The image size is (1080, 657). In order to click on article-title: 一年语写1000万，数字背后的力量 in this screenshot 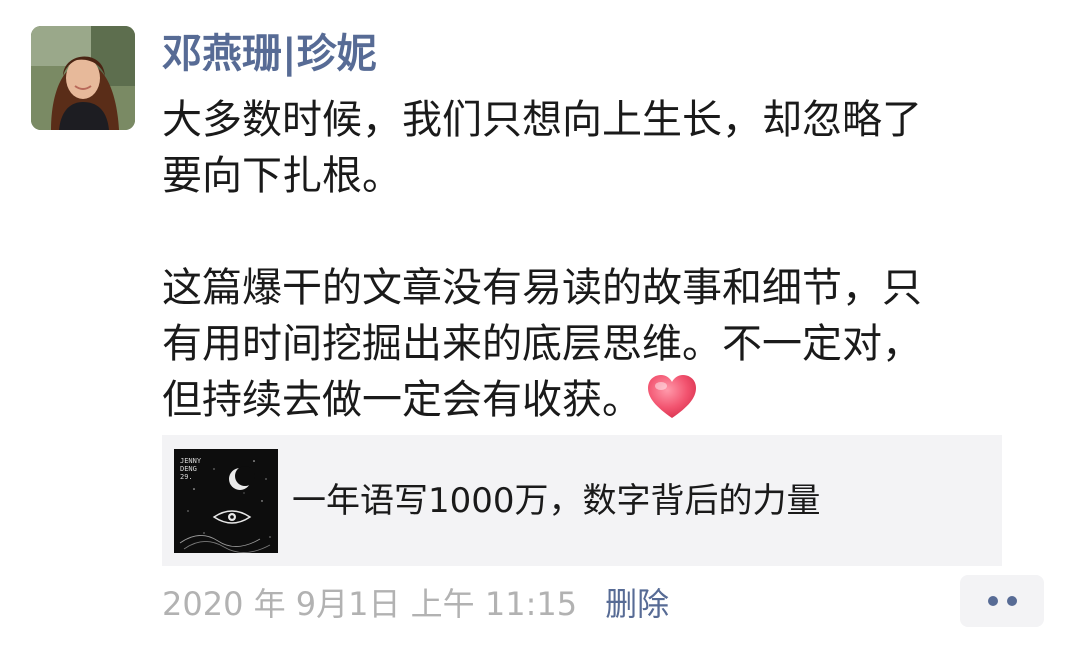, I will do `click(556, 501)`.